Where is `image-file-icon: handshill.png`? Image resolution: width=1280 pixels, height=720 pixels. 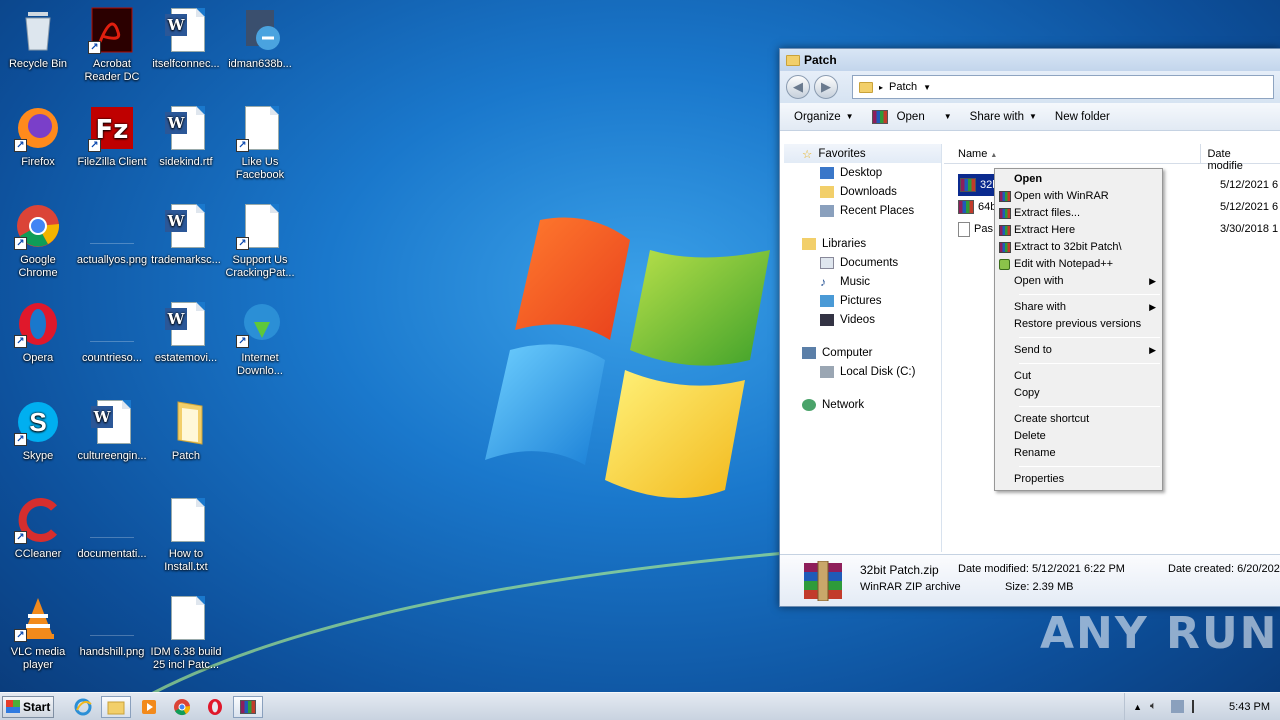
image-file-icon: handshill.png is located at coordinates (112, 626).